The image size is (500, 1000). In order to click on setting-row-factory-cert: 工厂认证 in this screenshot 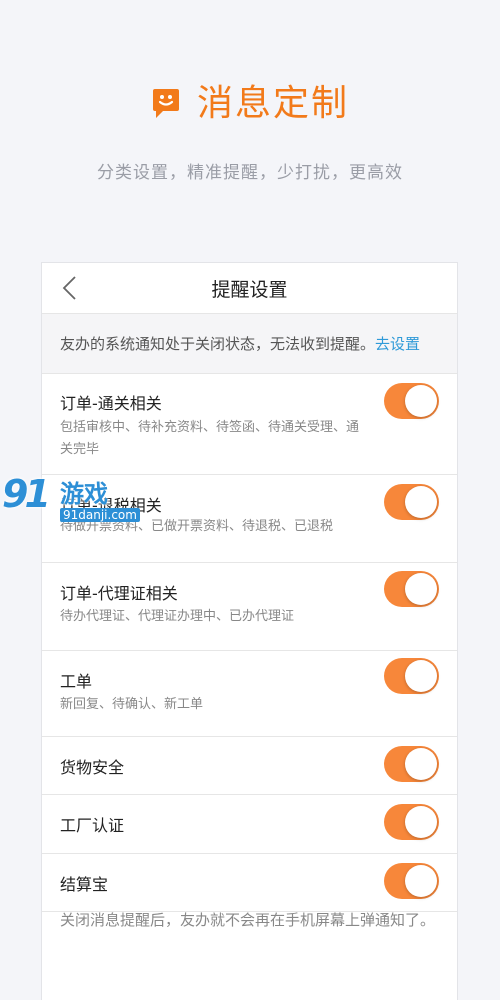, I will do `click(249, 824)`.